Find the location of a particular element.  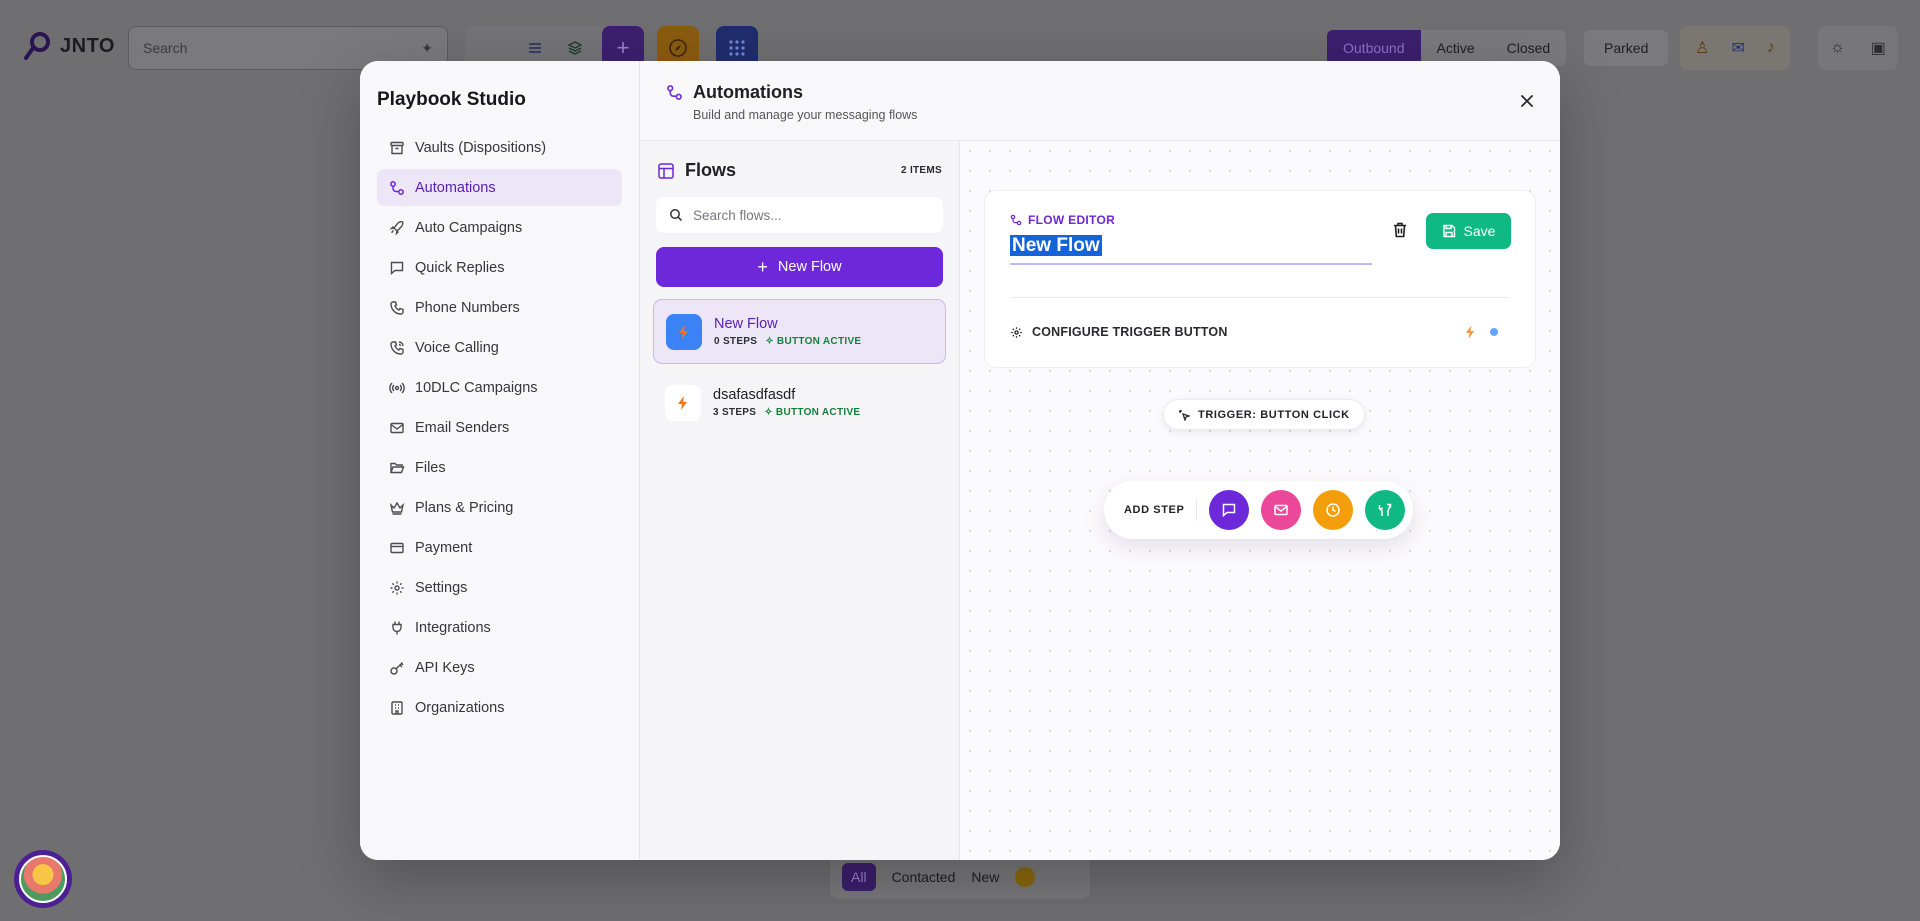

logo-text: JNTO is located at coordinates (87, 45).